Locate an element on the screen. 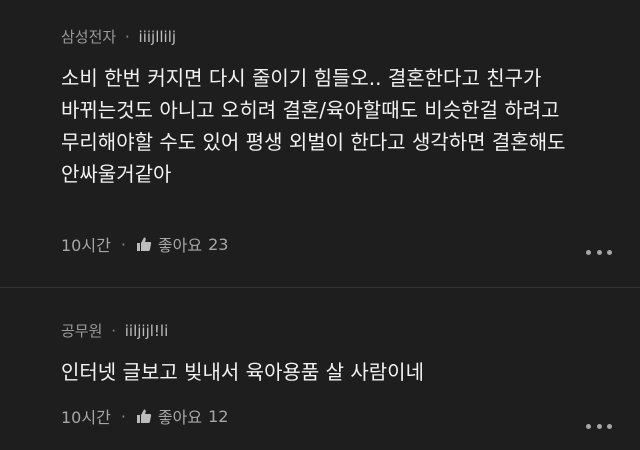  comment-text: 인터넷 글보고 빚내서 육아용품 살 사람이네 is located at coordinates (242, 372).